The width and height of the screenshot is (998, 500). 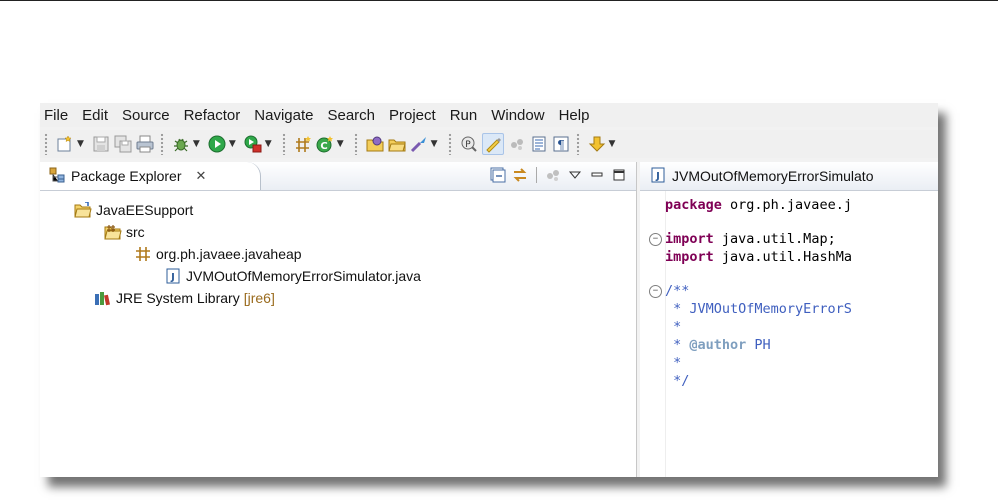 I want to click on menu-window: Window, so click(x=517, y=115).